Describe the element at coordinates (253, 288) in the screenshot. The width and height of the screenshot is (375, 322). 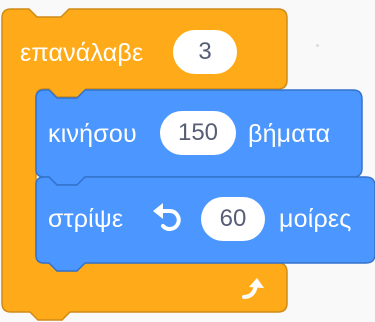
I see `loop-arrow-icon` at that location.